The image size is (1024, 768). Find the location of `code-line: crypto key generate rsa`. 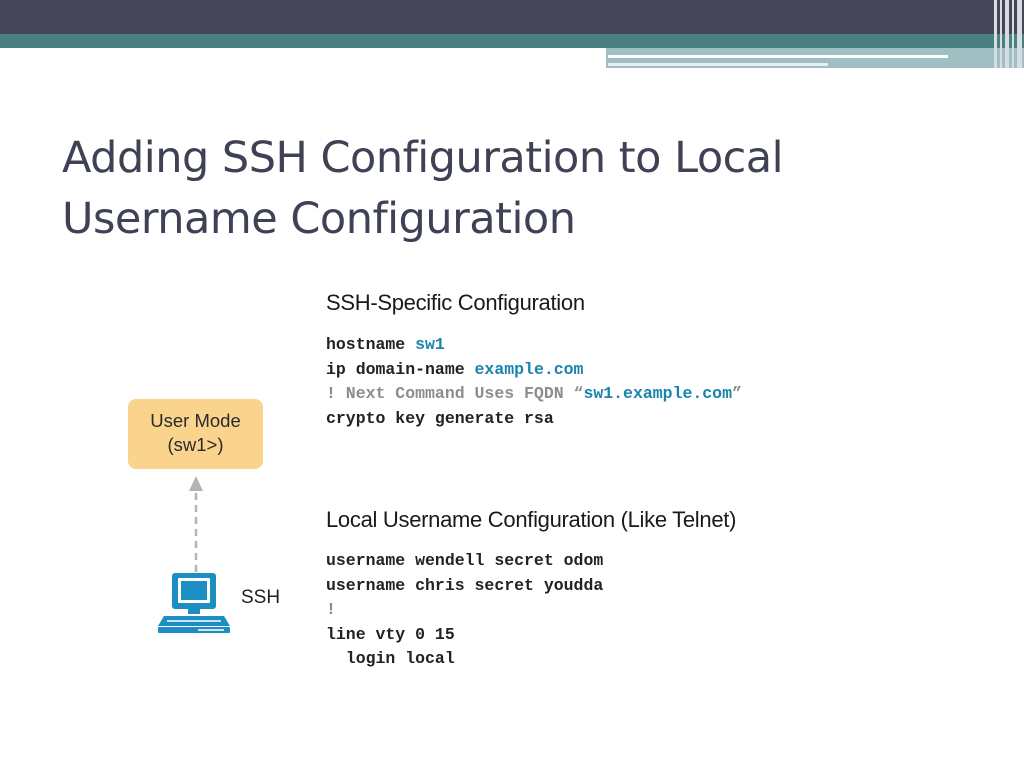

code-line: crypto key generate rsa is located at coordinates (534, 419).